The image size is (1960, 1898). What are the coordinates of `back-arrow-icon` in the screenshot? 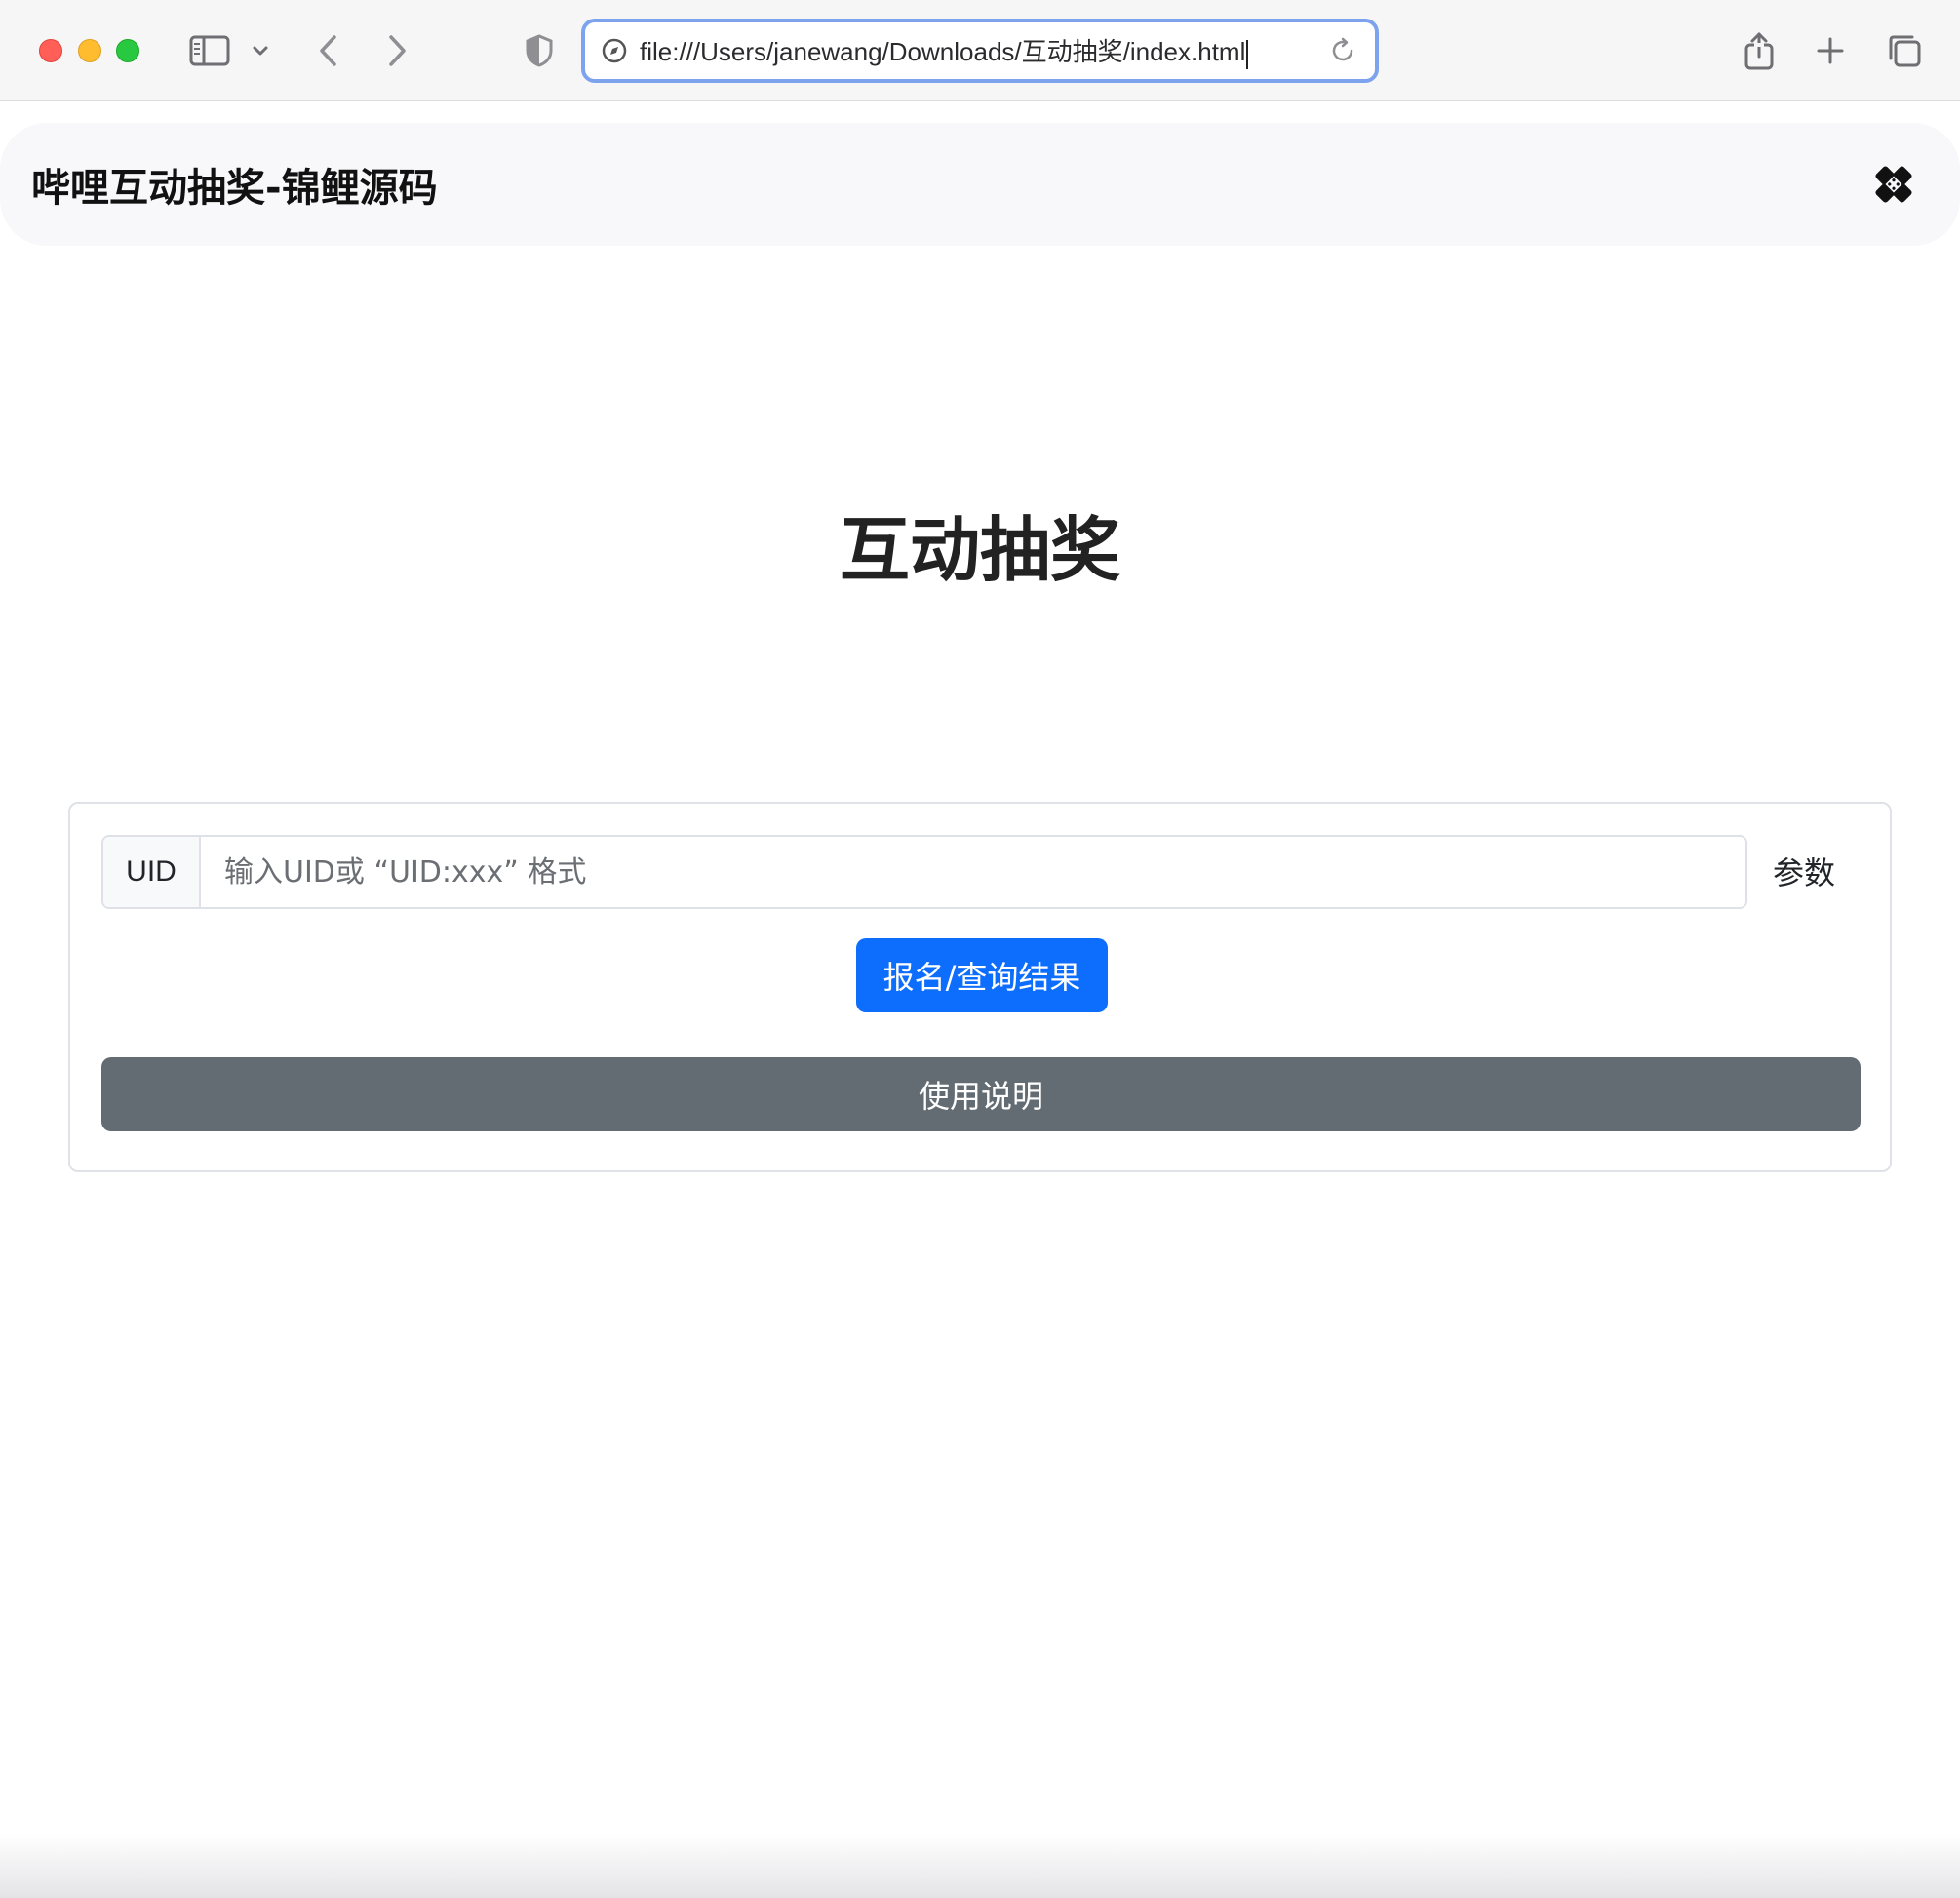 It's located at (328, 50).